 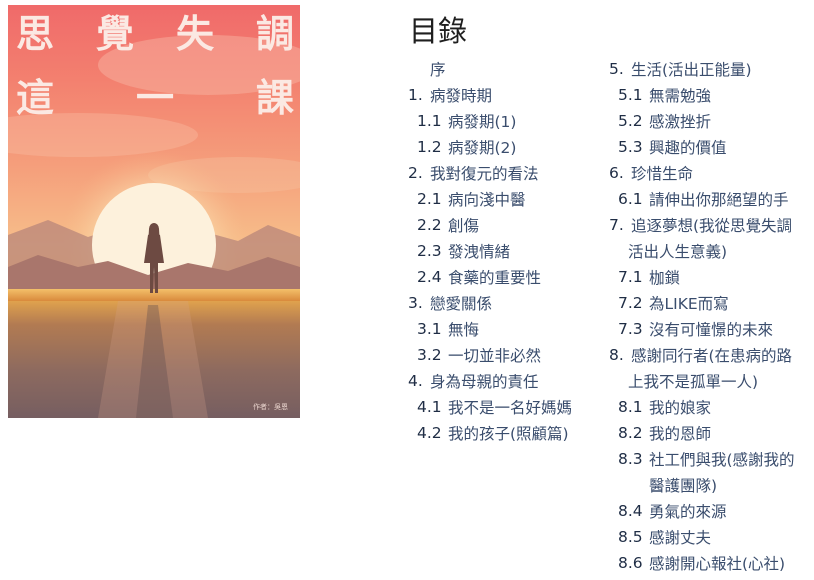 What do you see at coordinates (689, 304) in the screenshot?
I see `toc-item-label: 為LIKE而寫` at bounding box center [689, 304].